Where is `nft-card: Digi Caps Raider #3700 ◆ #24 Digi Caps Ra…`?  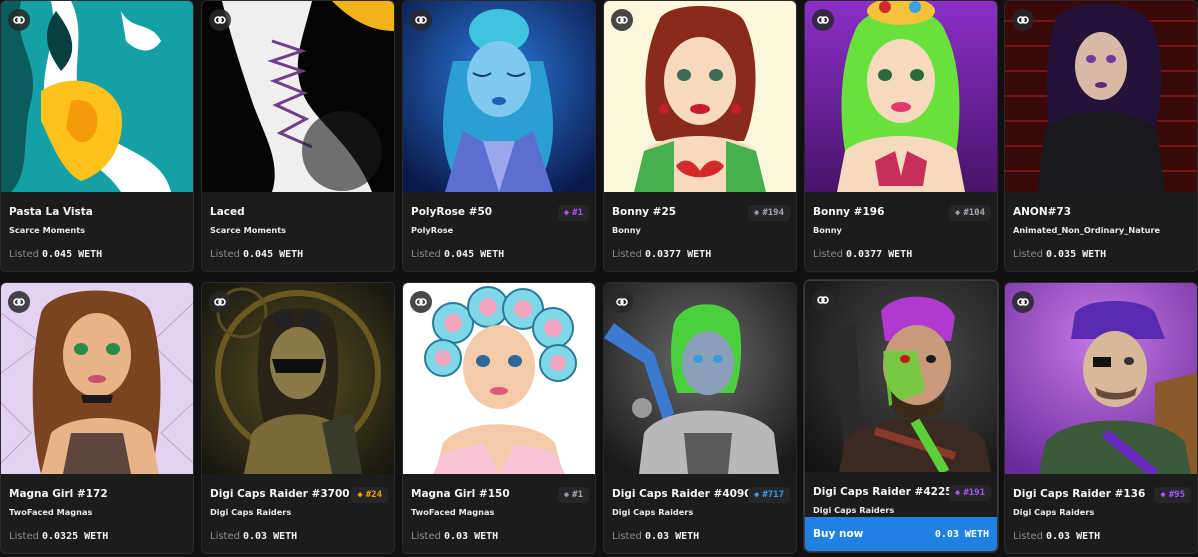 nft-card: Digi Caps Raider #3700 ◆ #24 Digi Caps Ra… is located at coordinates (298, 418).